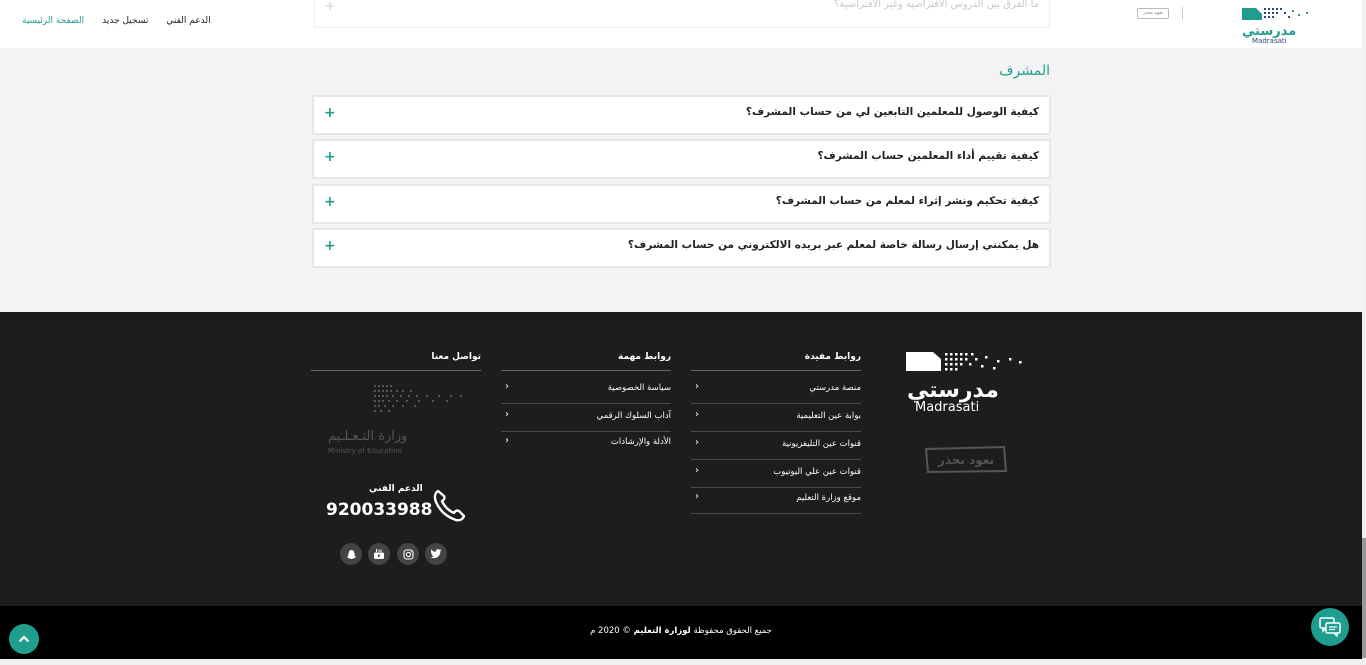 Image resolution: width=1366 pixels, height=665 pixels. What do you see at coordinates (633, 416) in the screenshot?
I see `link-label: آداب السلوك الرقمي` at bounding box center [633, 416].